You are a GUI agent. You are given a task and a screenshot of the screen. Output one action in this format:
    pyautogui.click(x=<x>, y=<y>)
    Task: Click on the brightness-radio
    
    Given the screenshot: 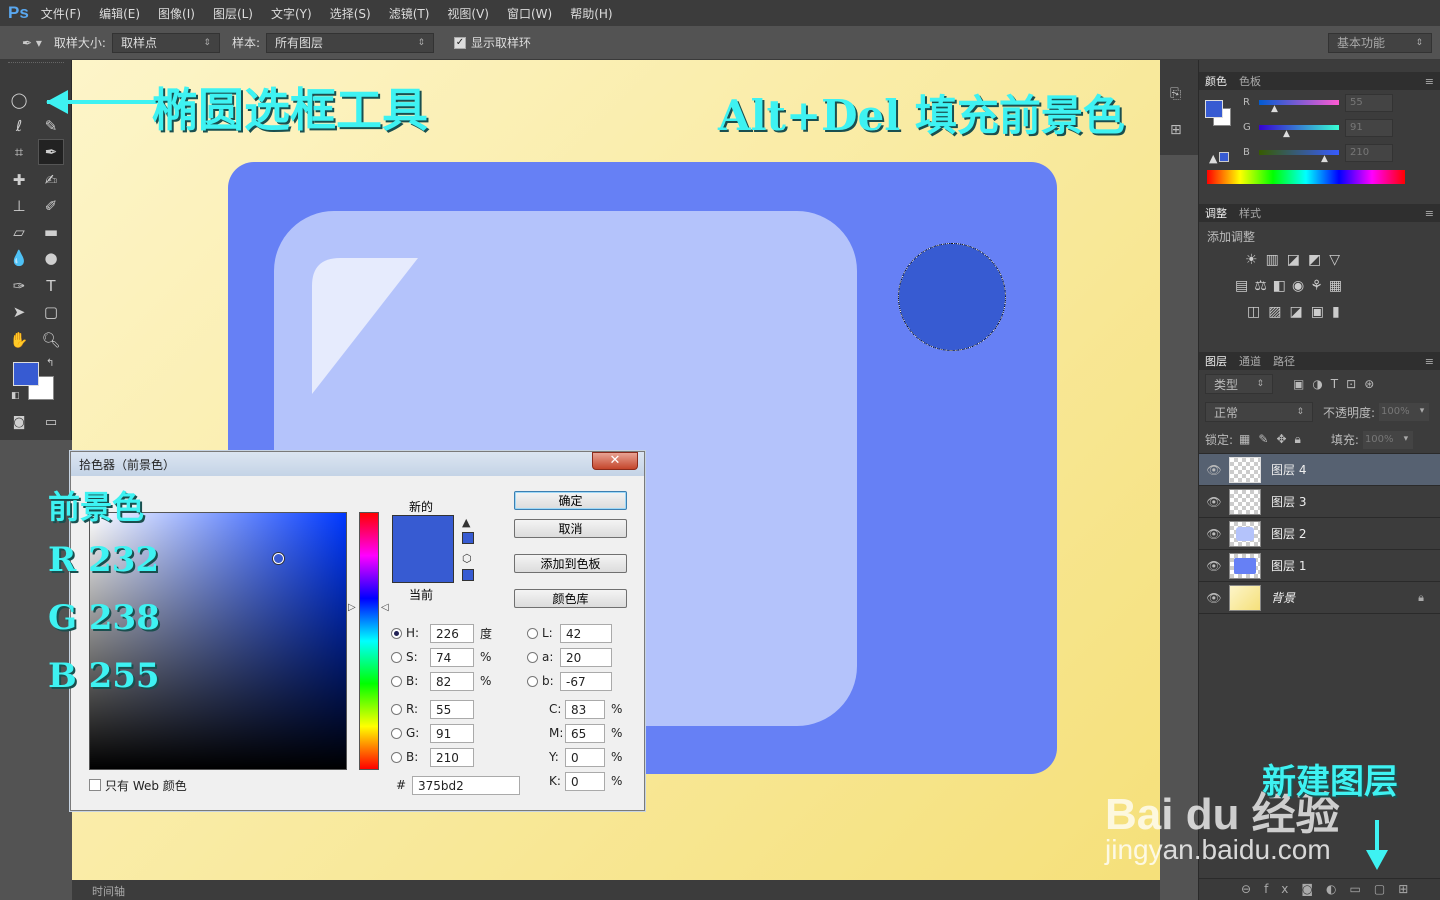 What is the action you would take?
    pyautogui.click(x=396, y=681)
    